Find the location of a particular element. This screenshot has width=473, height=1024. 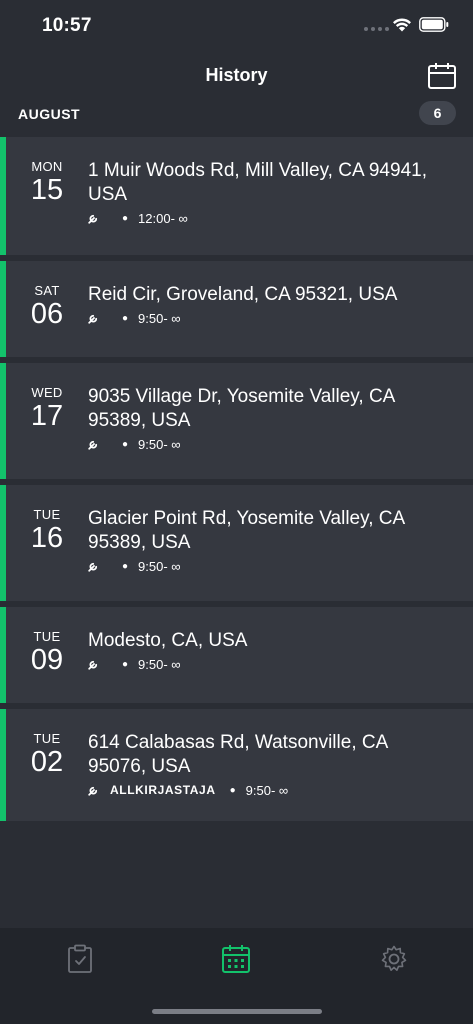

address: Modesto, CA, USA is located at coordinates (168, 640).